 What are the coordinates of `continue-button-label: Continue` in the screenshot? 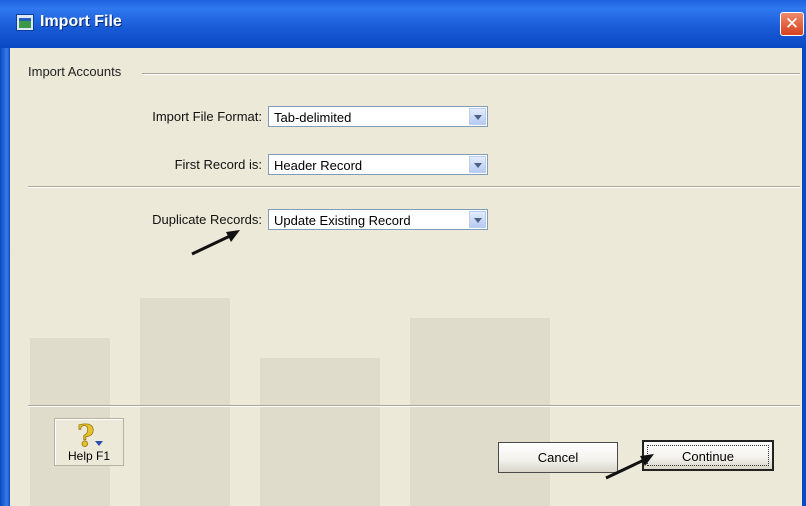 It's located at (708, 456).